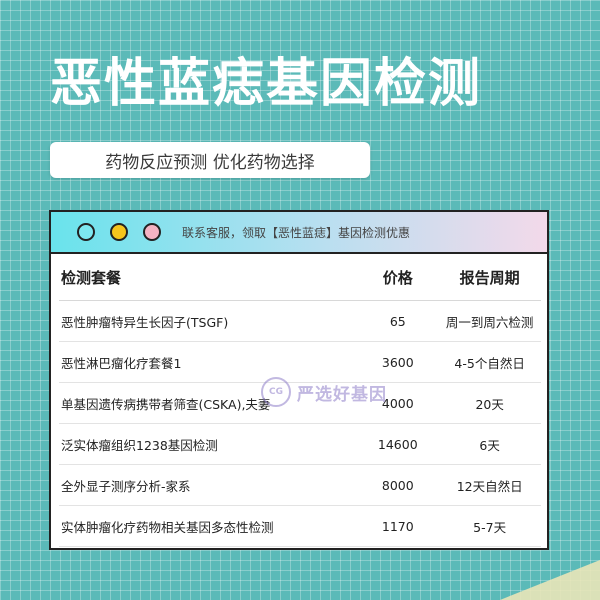  What do you see at coordinates (126, 486) in the screenshot?
I see `package-name: 全外显子测序分析-家系` at bounding box center [126, 486].